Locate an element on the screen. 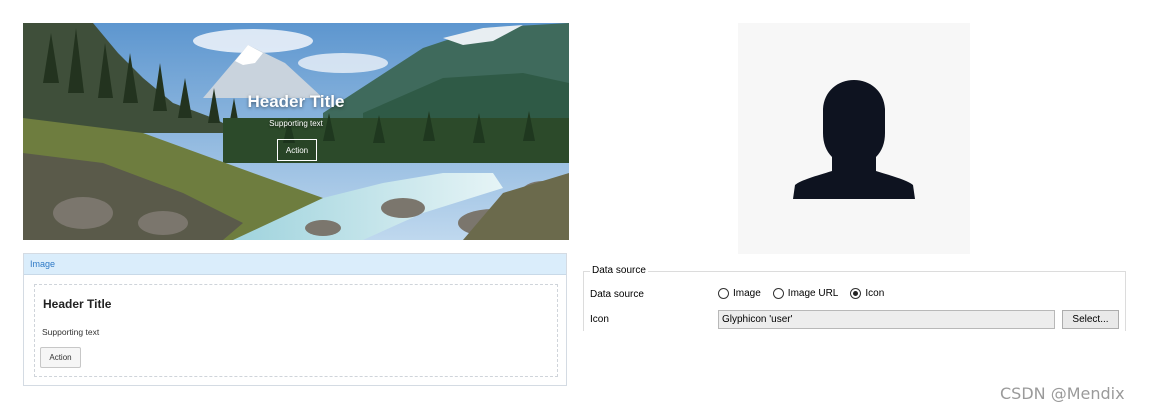  radio-option-icon: Icon is located at coordinates (867, 293).